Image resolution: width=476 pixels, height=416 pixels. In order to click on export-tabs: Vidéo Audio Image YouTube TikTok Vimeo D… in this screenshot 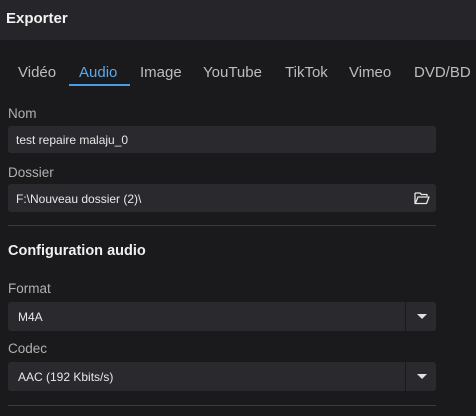, I will do `click(238, 70)`.